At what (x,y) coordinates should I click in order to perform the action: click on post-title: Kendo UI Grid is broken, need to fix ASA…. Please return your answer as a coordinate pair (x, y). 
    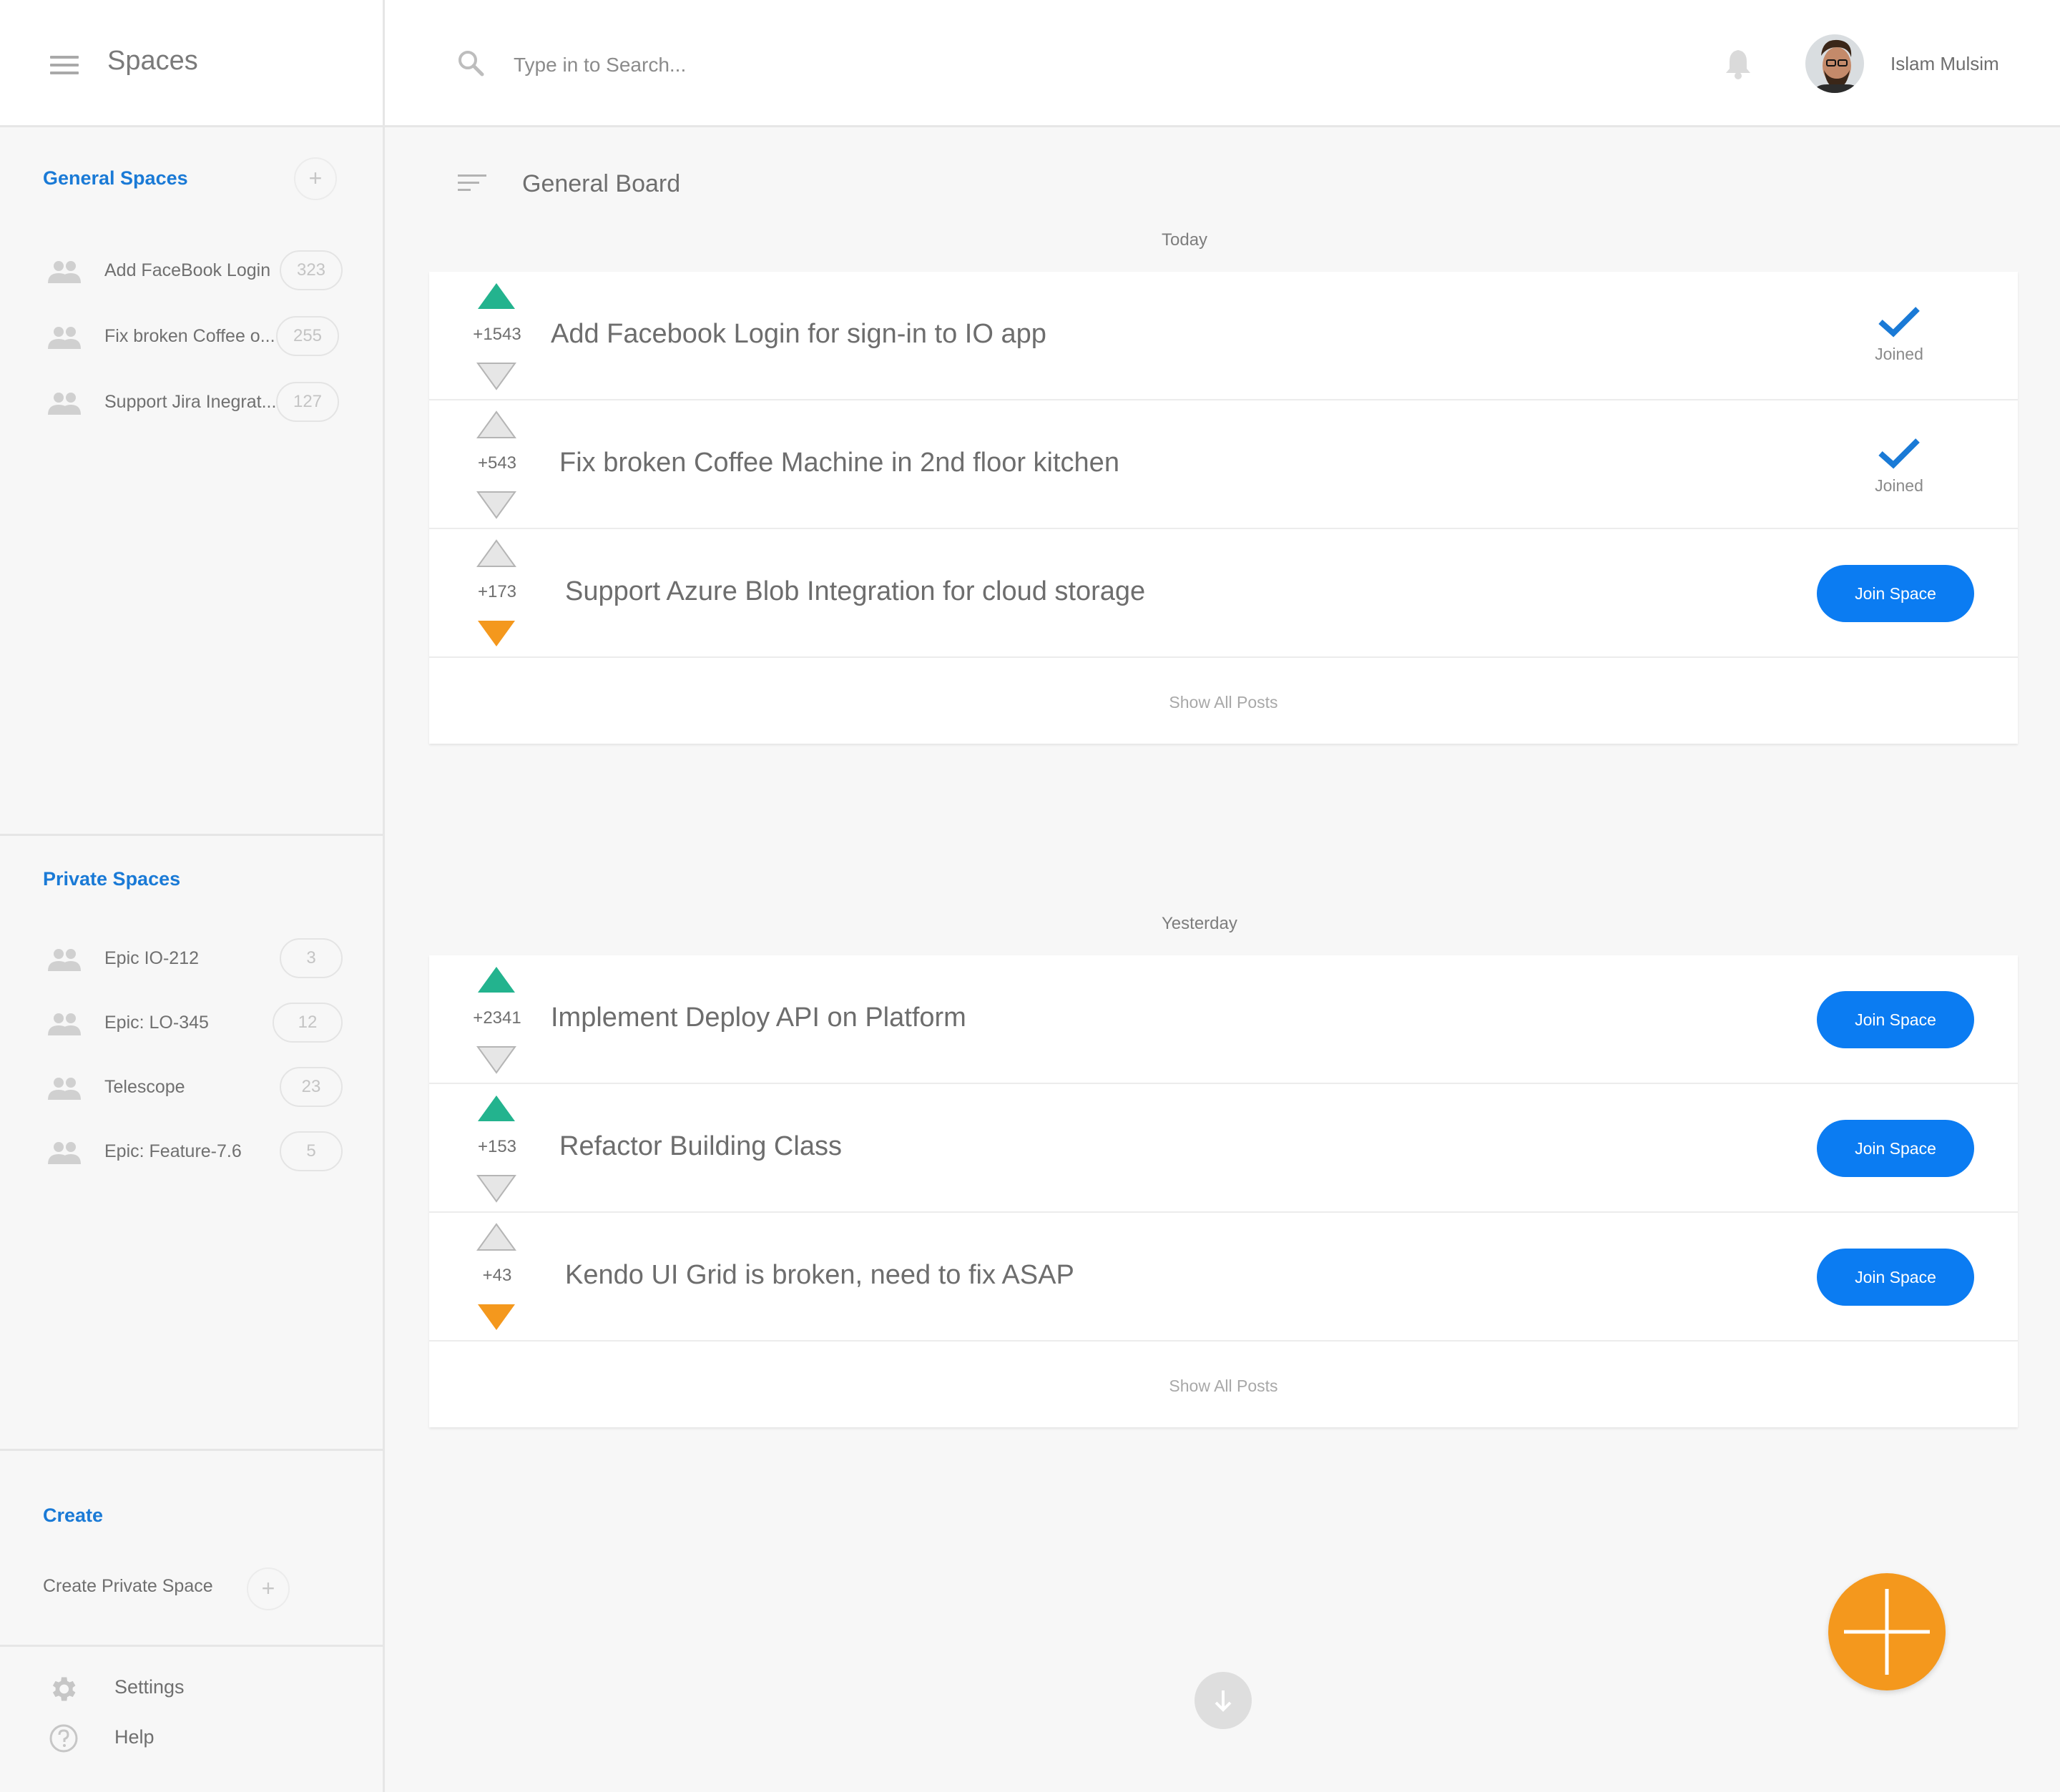
    Looking at the image, I should click on (819, 1275).